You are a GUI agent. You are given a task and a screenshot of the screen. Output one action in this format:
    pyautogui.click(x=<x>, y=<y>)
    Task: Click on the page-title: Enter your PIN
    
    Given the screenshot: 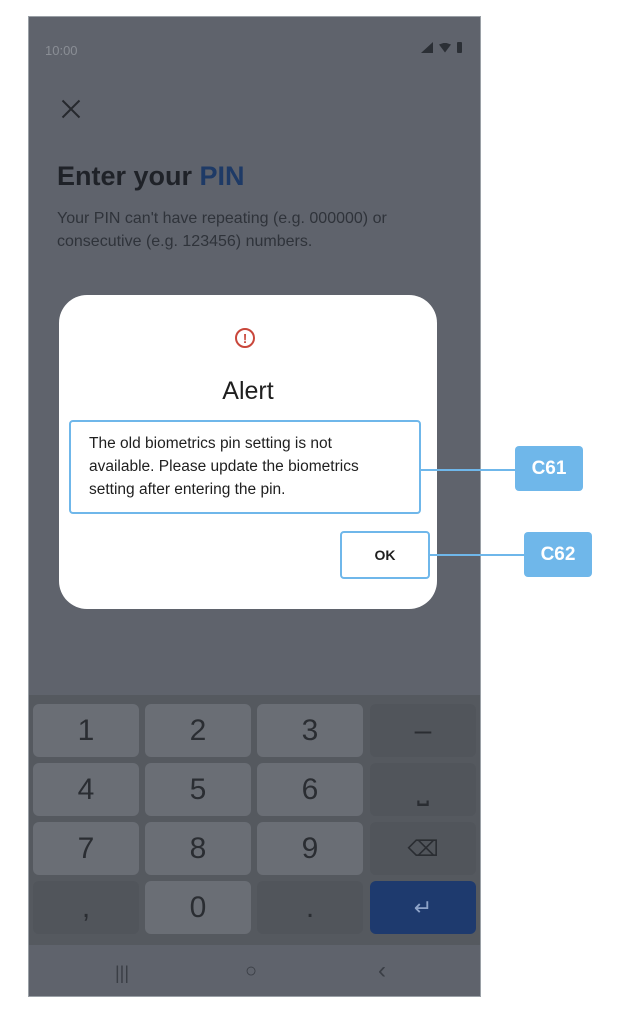 What is the action you would take?
    pyautogui.click(x=151, y=176)
    